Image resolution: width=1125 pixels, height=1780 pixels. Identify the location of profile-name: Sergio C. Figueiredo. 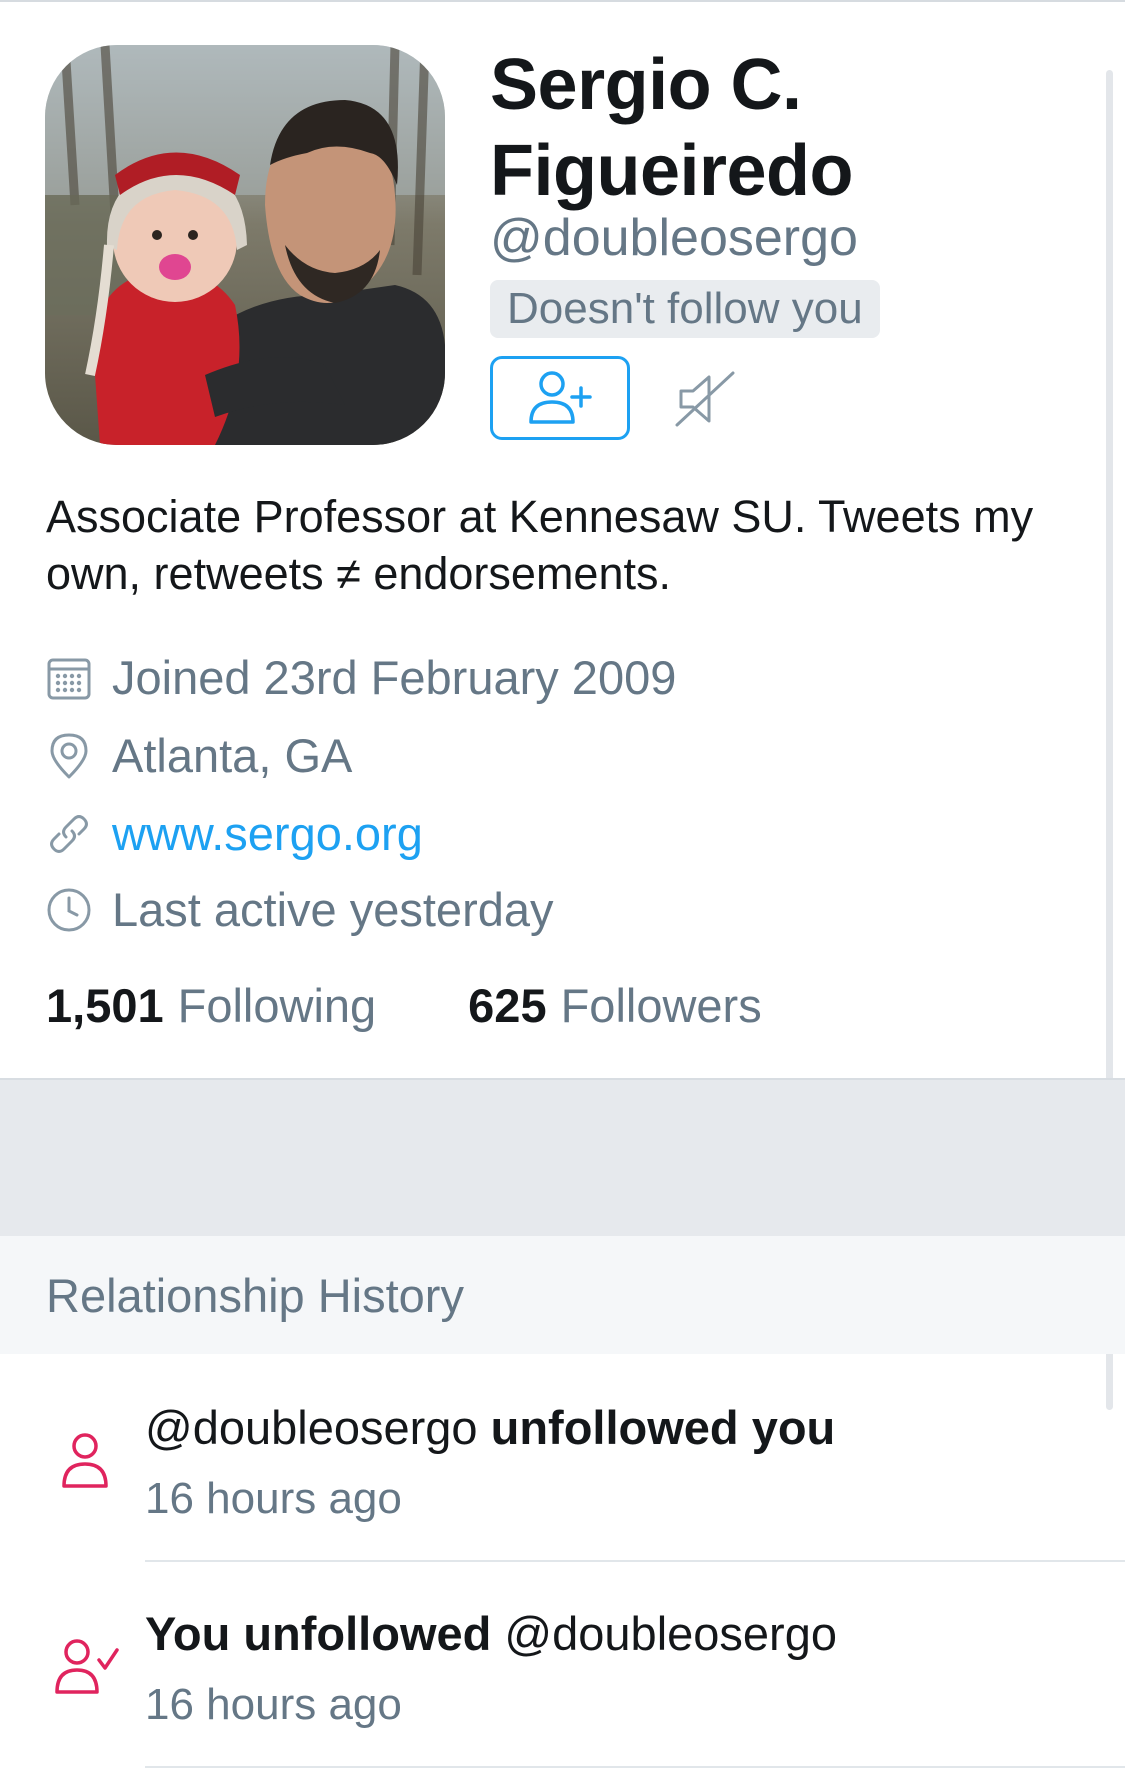
(672, 128).